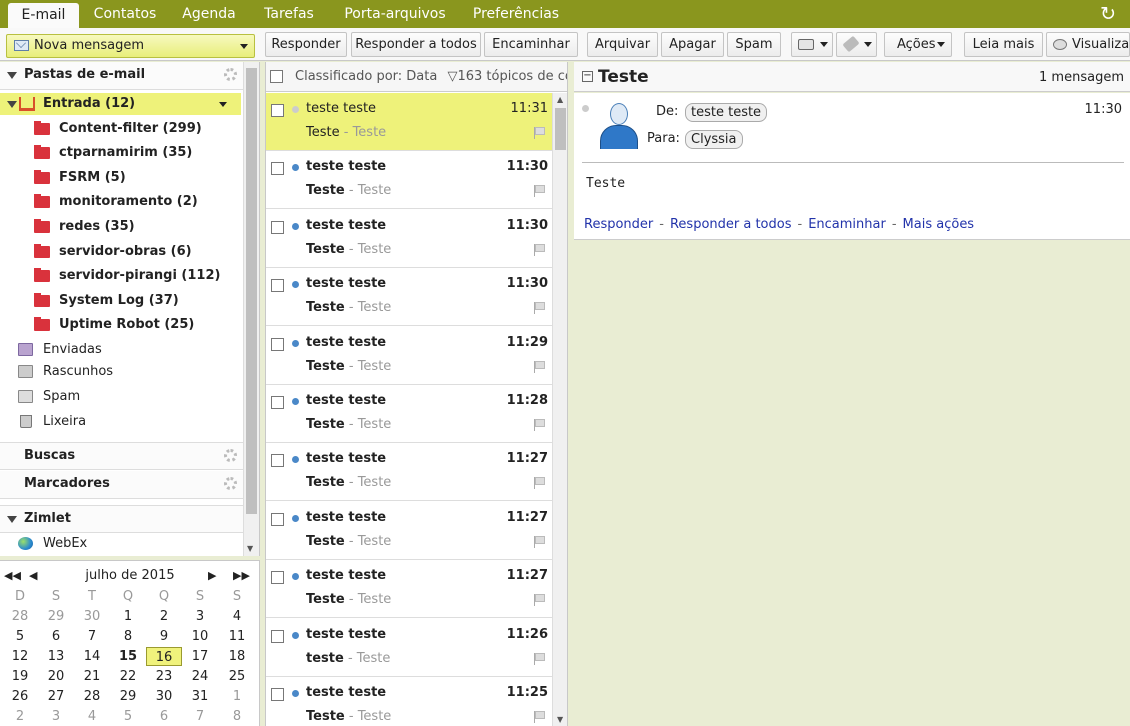  What do you see at coordinates (714, 139) in the screenshot?
I see `to-contact: Clyssia` at bounding box center [714, 139].